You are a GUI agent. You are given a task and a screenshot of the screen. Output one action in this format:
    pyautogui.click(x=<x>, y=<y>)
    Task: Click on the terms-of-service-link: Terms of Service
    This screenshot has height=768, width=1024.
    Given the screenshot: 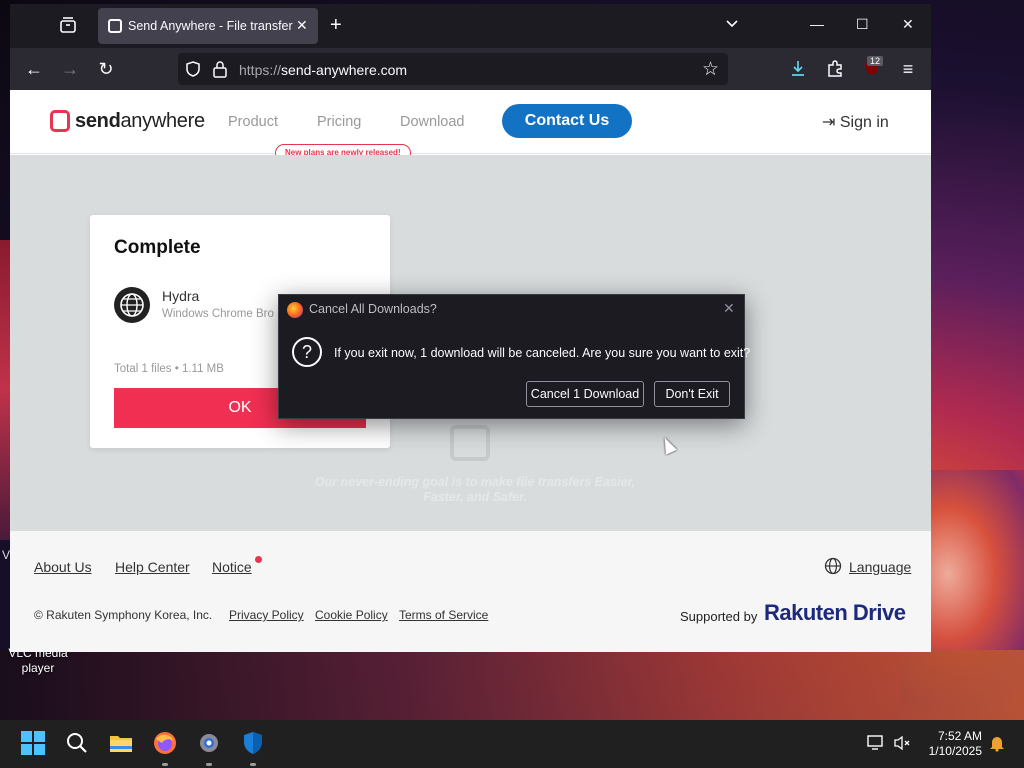 What is the action you would take?
    pyautogui.click(x=443, y=615)
    